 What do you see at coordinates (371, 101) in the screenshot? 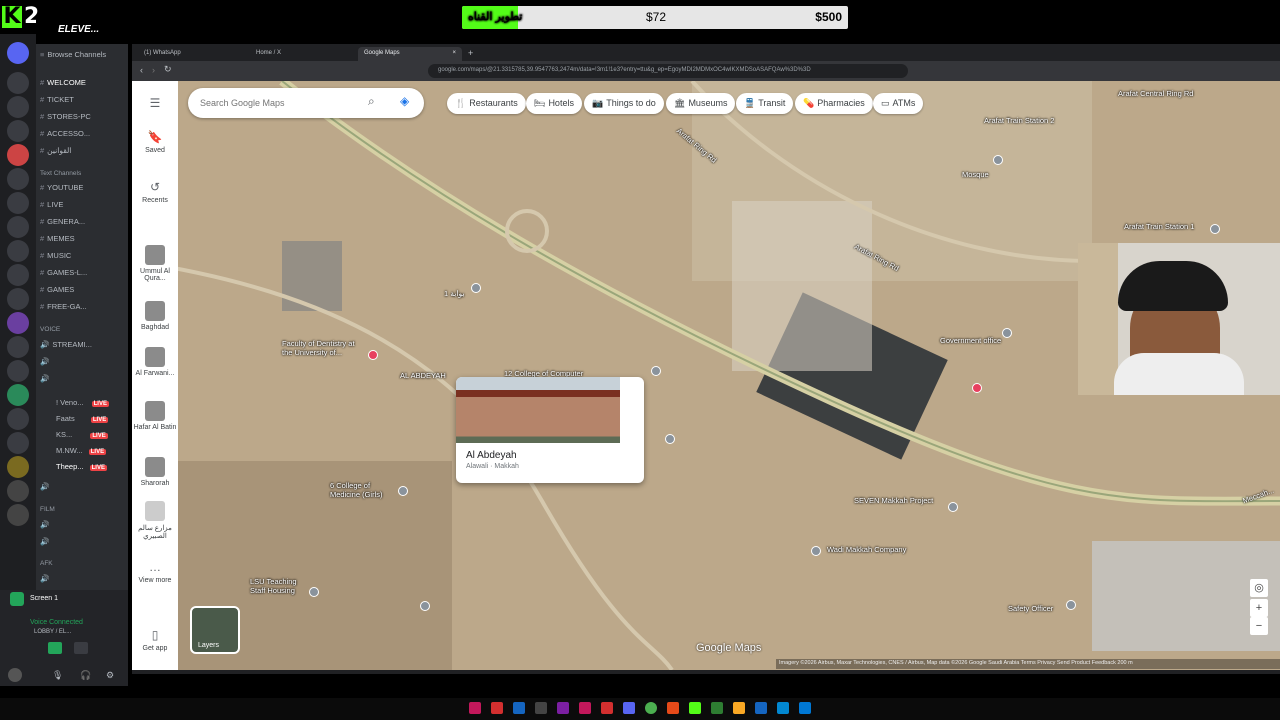
I see `search-icon: ⌕` at bounding box center [371, 101].